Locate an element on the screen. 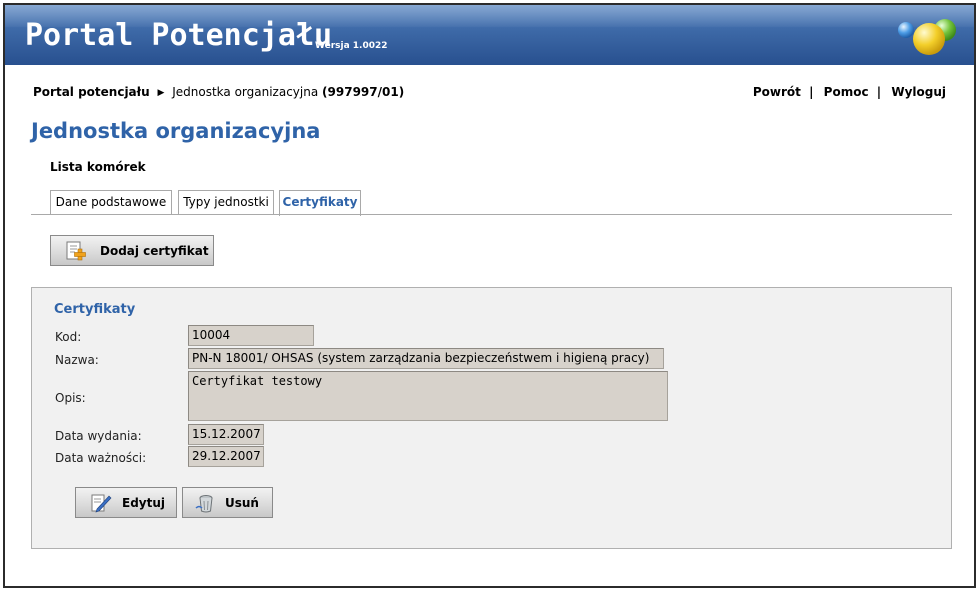 The image size is (979, 591). help-link: Pomoc is located at coordinates (846, 92).